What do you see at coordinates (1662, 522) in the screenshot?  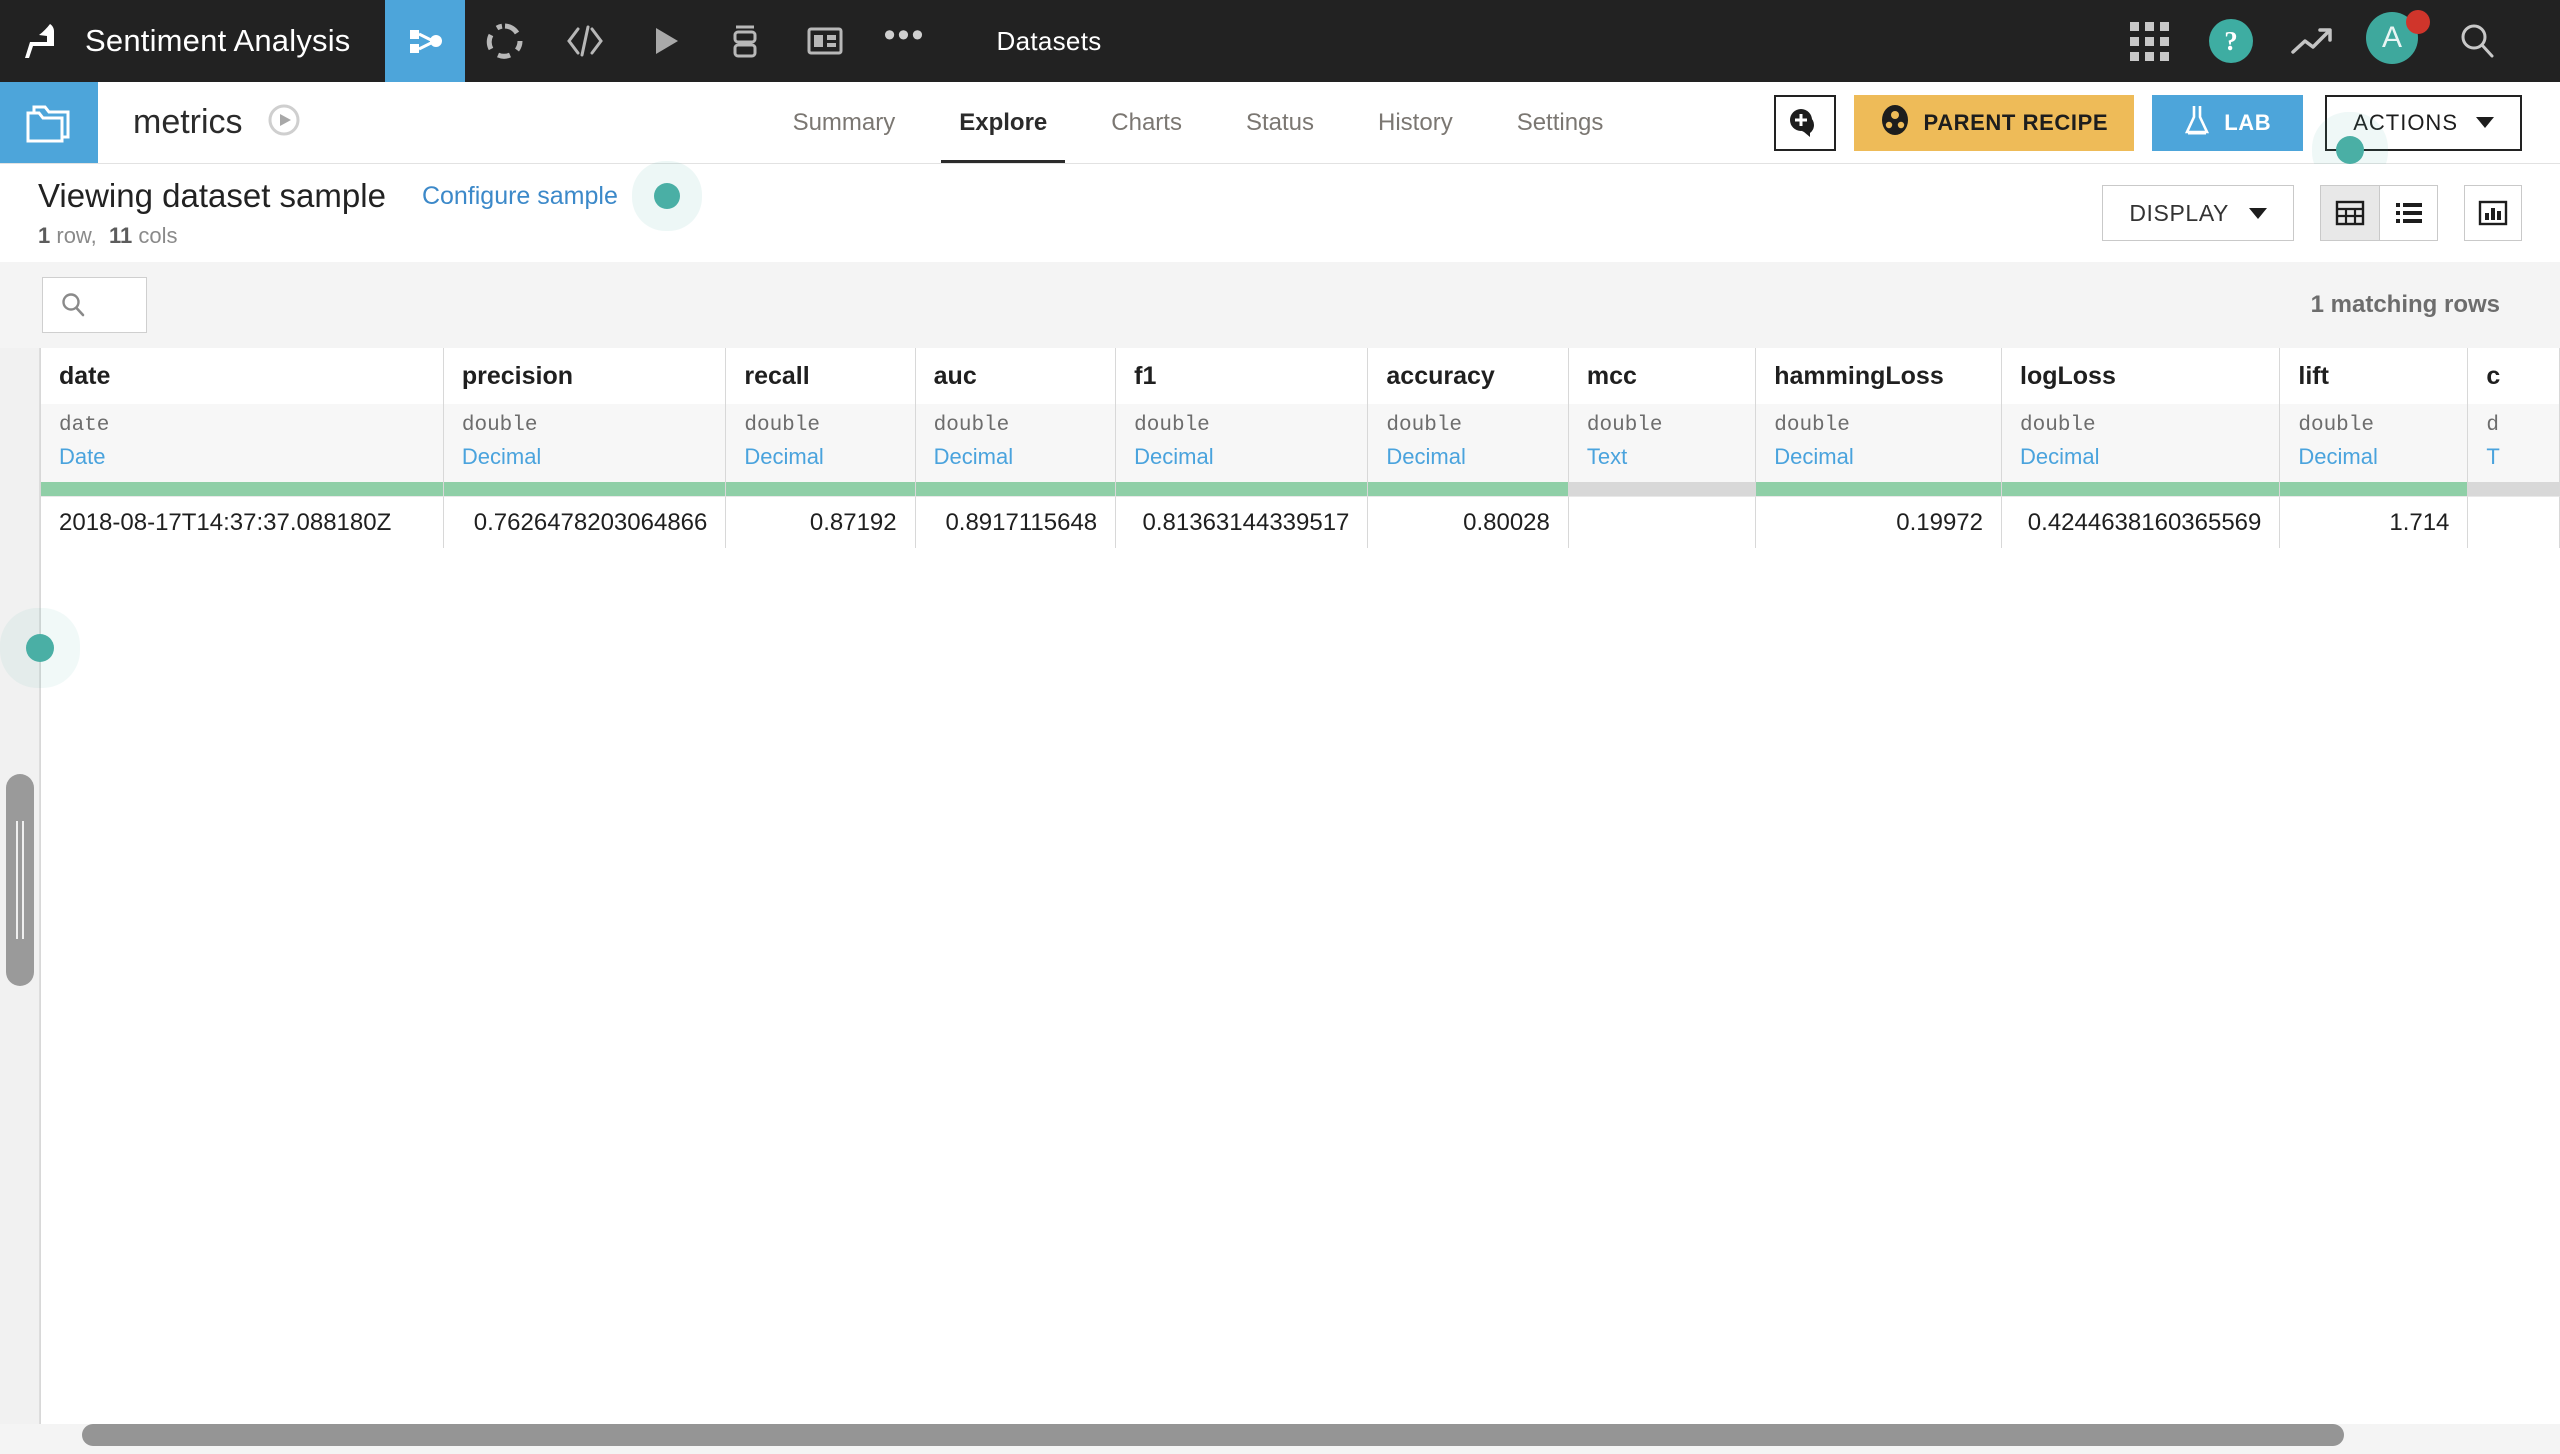 I see `cell-mcc` at bounding box center [1662, 522].